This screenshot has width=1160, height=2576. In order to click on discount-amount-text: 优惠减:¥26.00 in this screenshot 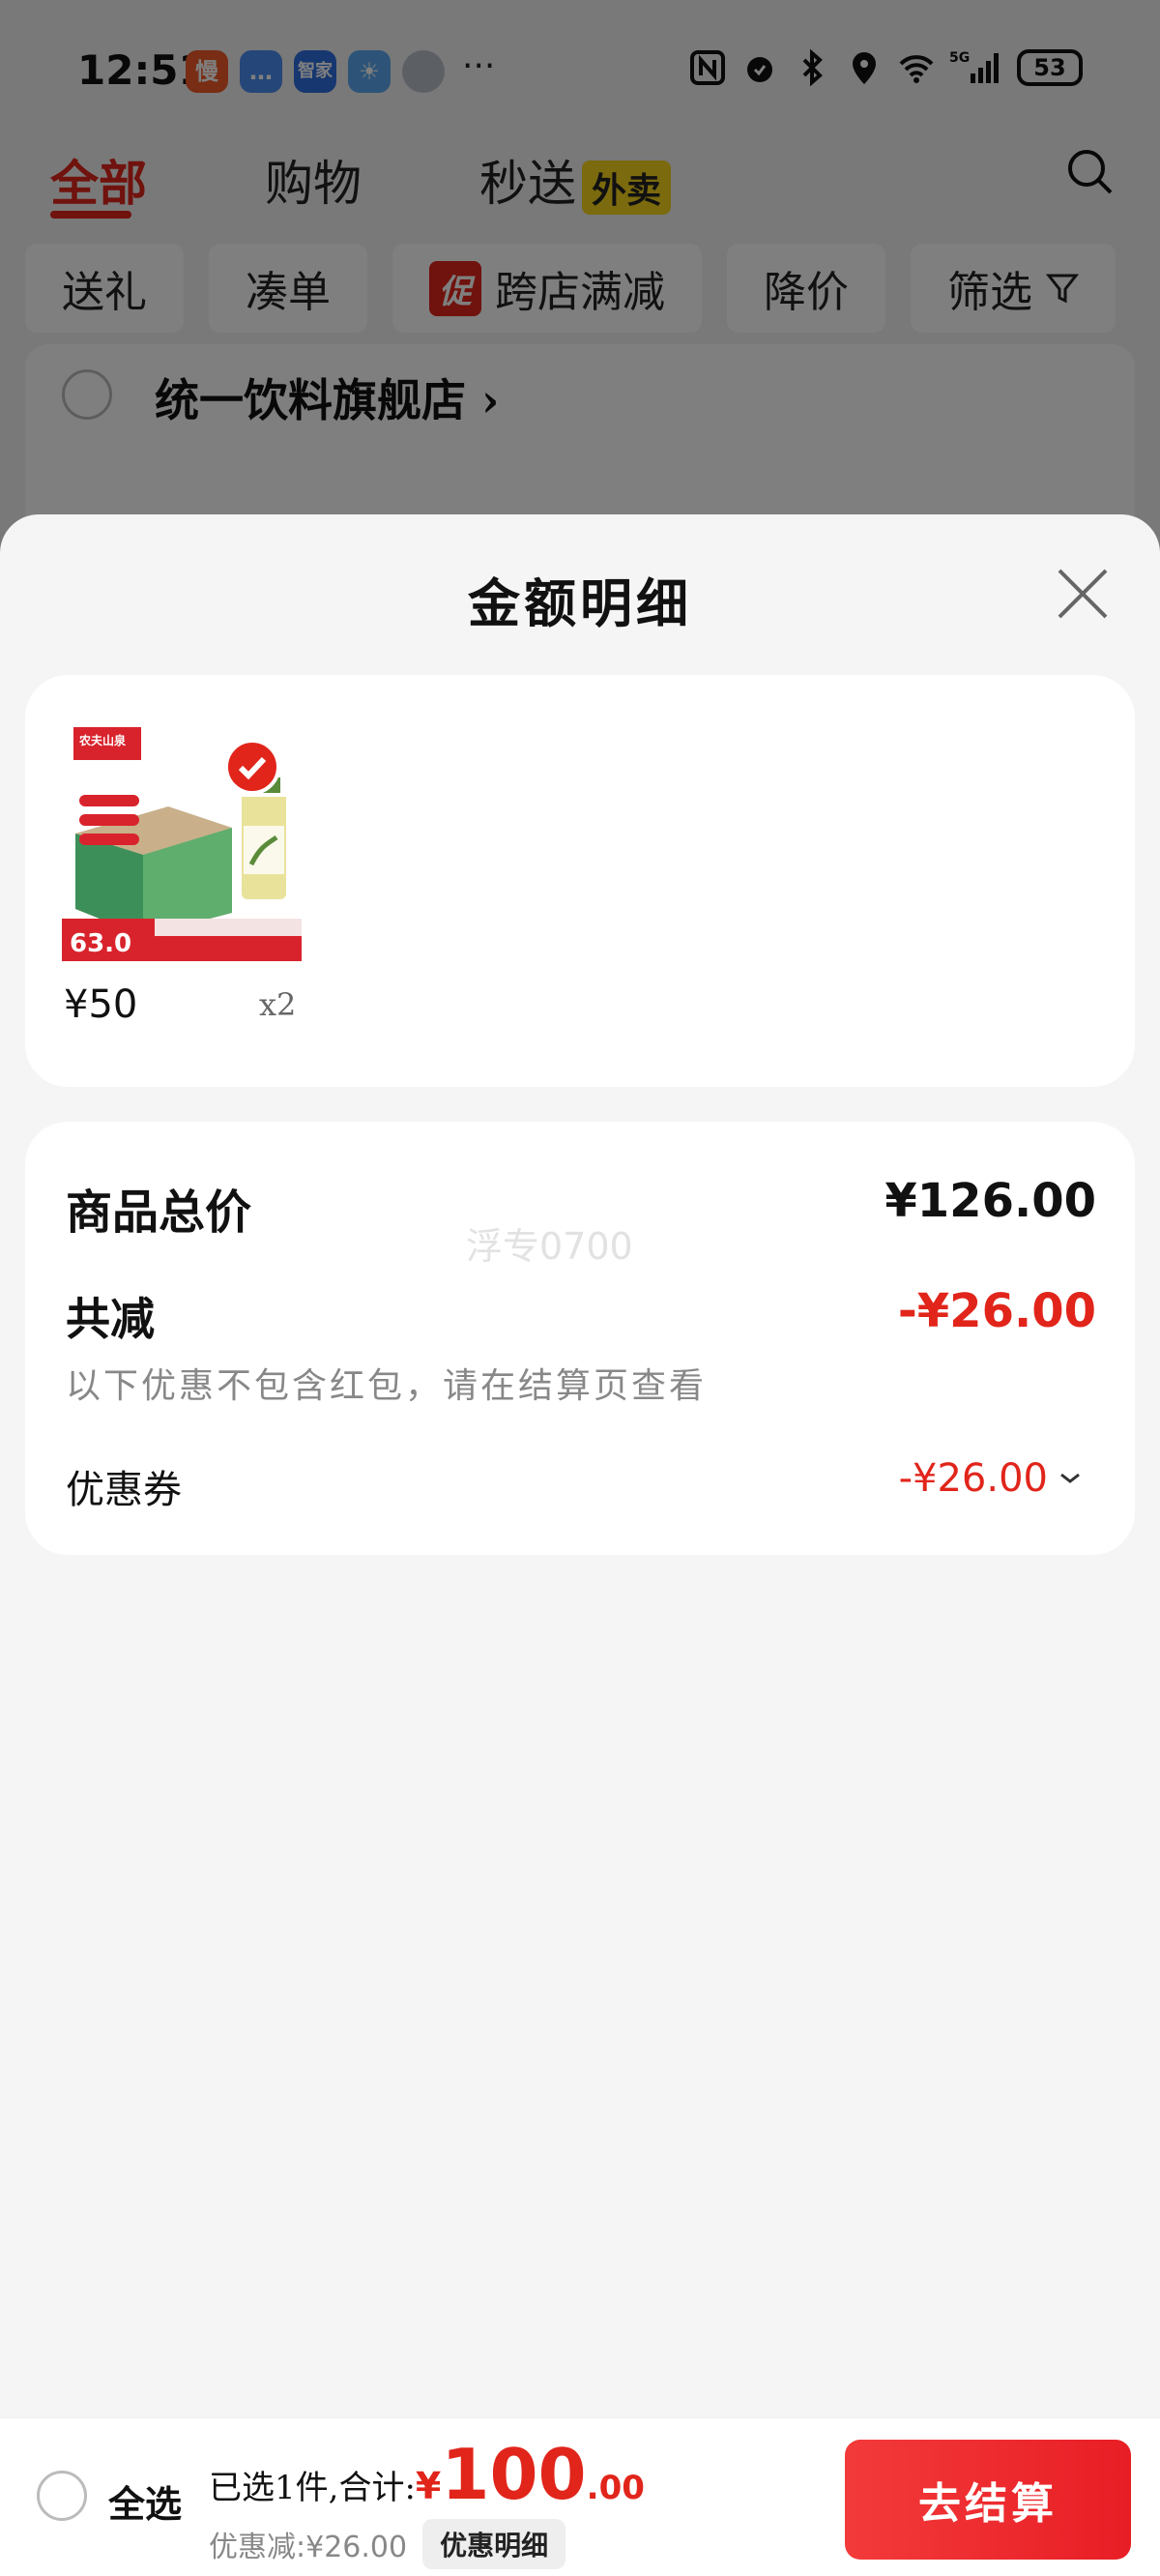, I will do `click(309, 2547)`.